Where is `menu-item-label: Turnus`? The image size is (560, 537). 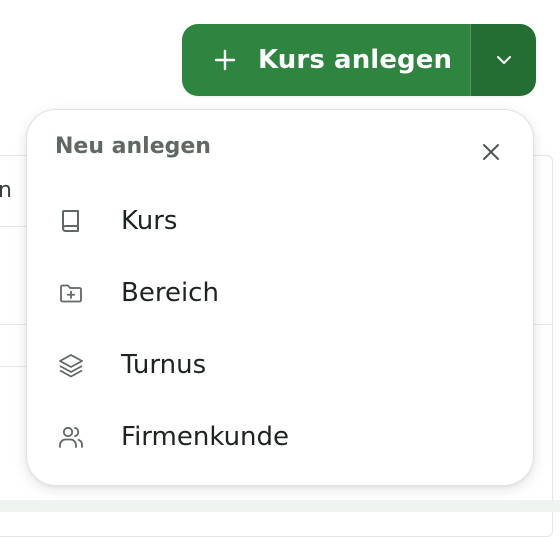
menu-item-label: Turnus is located at coordinates (164, 365).